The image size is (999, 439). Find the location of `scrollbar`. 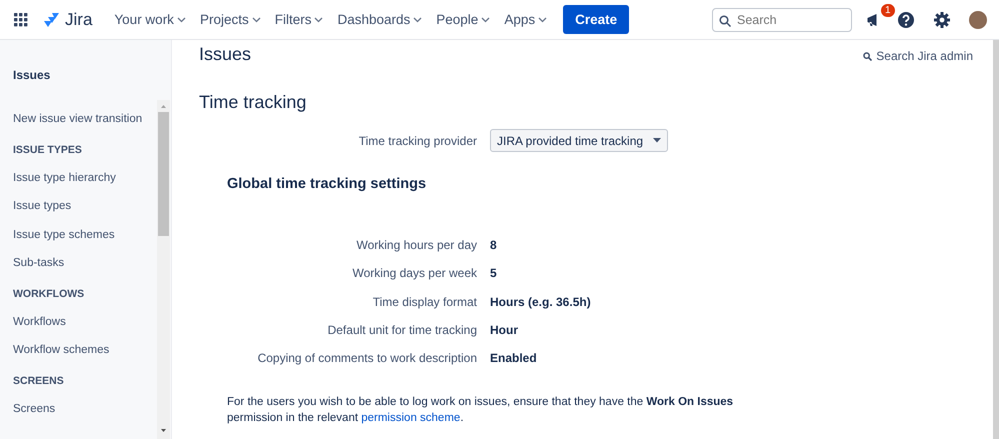

scrollbar is located at coordinates (163, 269).